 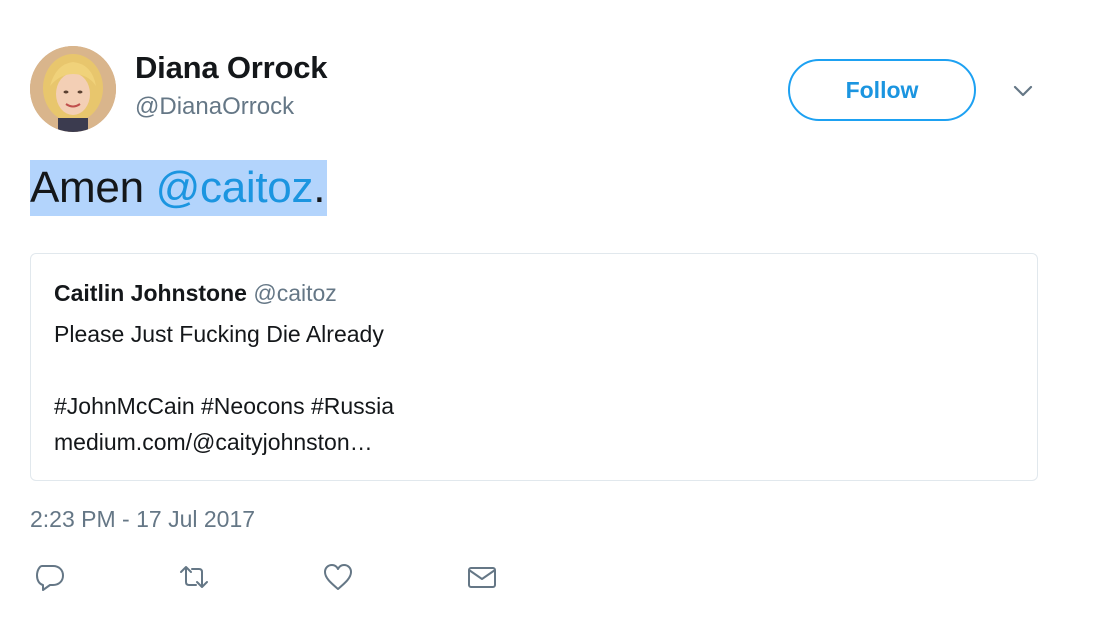 I want to click on reply-icon, so click(x=50, y=577).